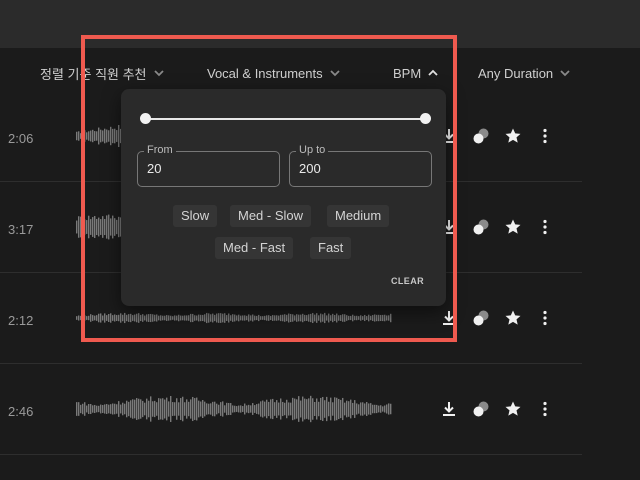 This screenshot has height=480, width=640. What do you see at coordinates (320, 24) in the screenshot?
I see `top-bar` at bounding box center [320, 24].